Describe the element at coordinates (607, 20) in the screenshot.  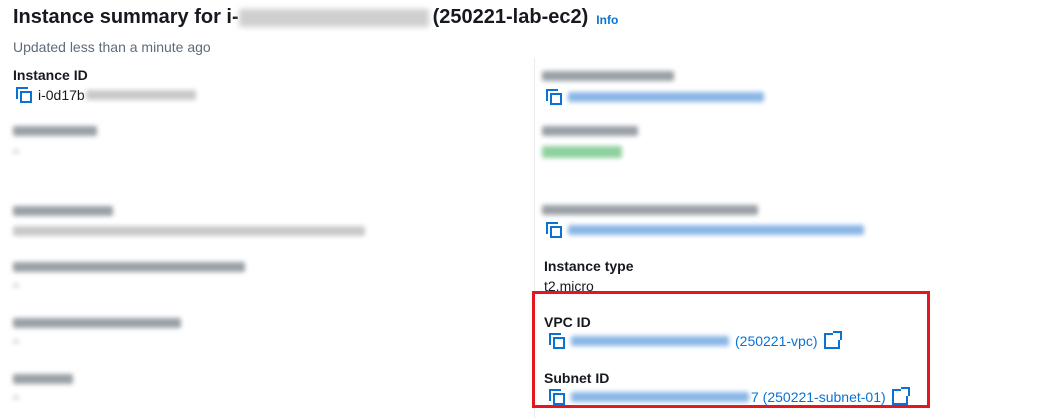
I see `info-link: Info` at that location.